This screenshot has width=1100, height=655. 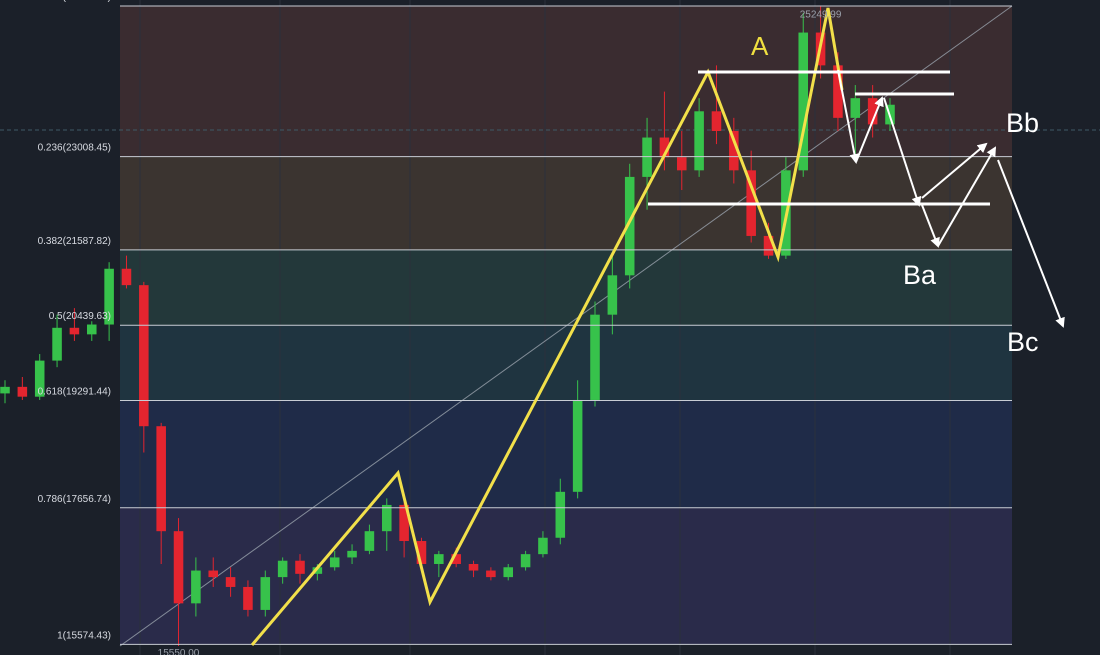 What do you see at coordinates (1023, 342) in the screenshot?
I see `wave-label-bc: Bc` at bounding box center [1023, 342].